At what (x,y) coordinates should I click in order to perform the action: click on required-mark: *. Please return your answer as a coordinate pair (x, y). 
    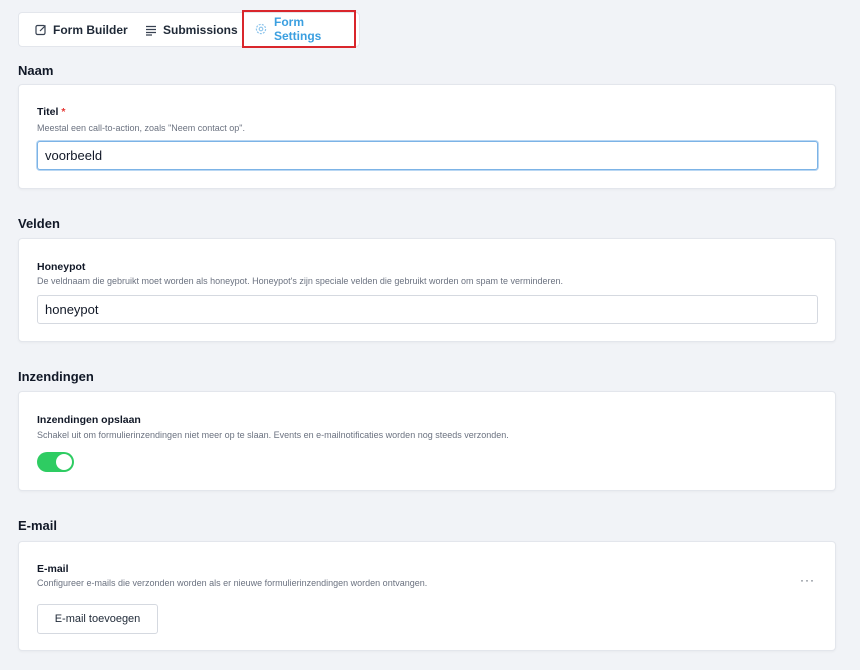
    Looking at the image, I should click on (63, 112).